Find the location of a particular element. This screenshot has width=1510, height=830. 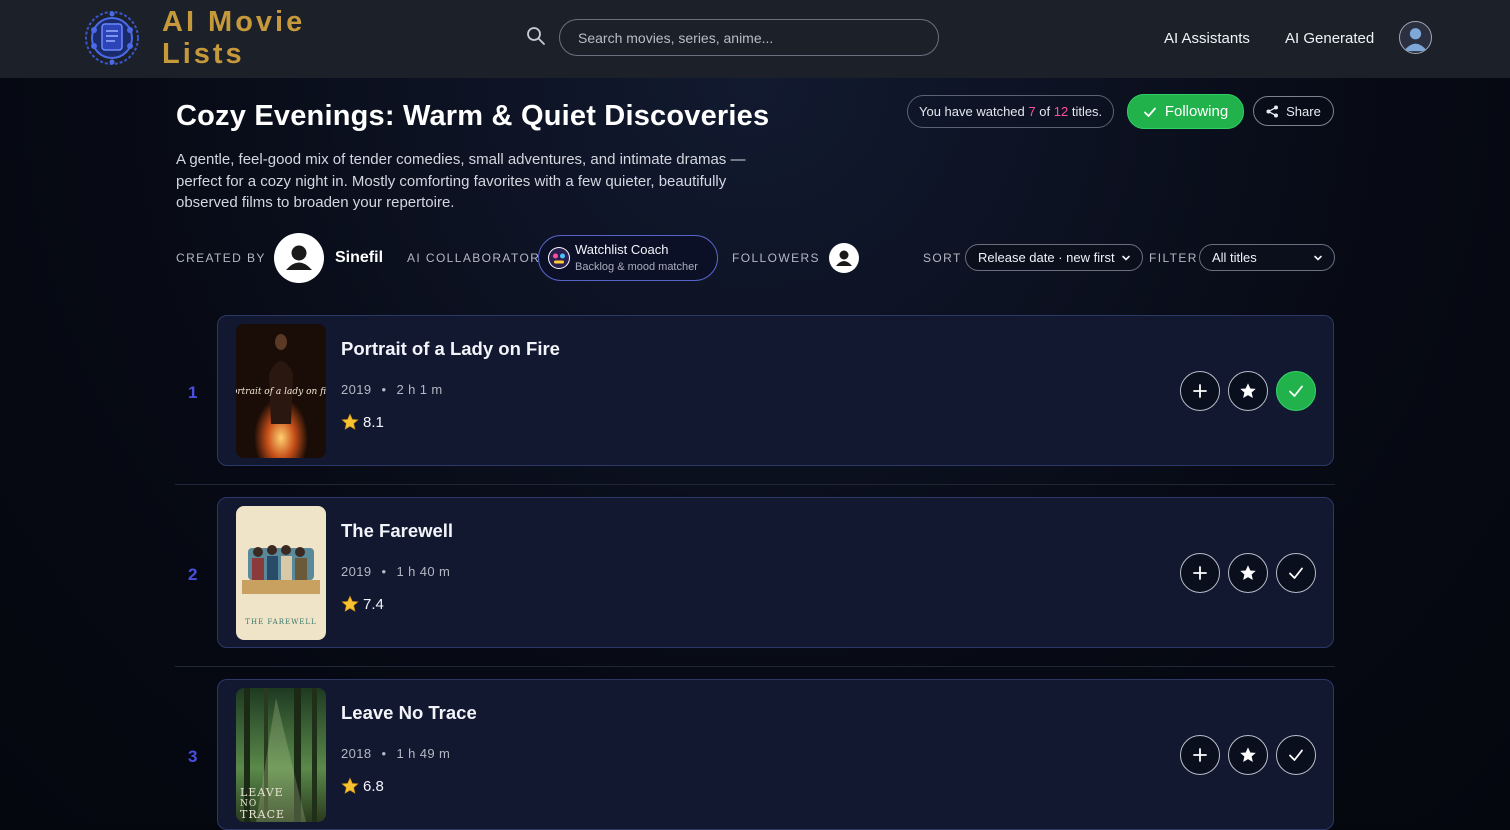

created-by-label: CREATED BY is located at coordinates (221, 258).